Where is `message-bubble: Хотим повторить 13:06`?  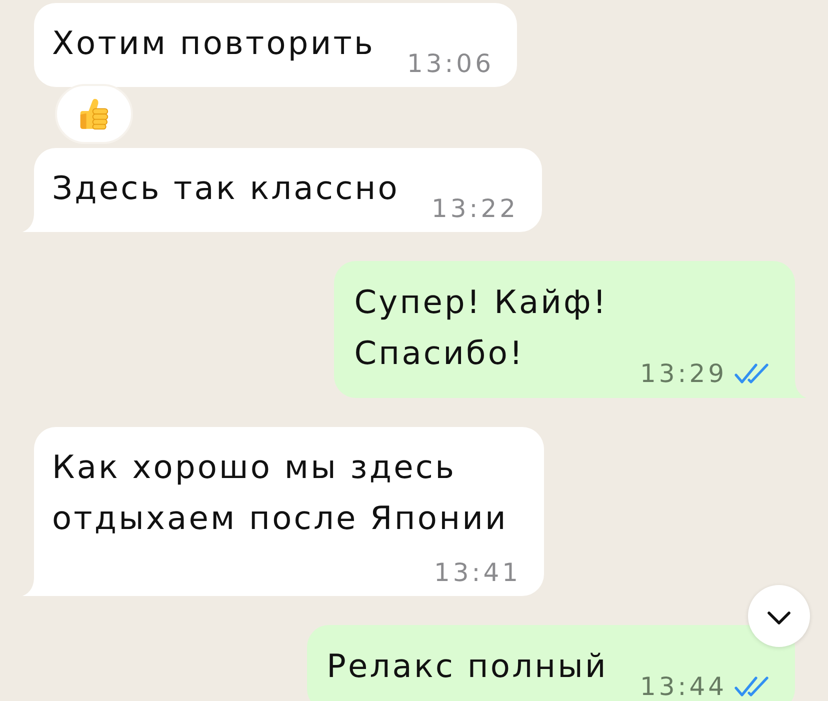 message-bubble: Хотим повторить 13:06 is located at coordinates (275, 45).